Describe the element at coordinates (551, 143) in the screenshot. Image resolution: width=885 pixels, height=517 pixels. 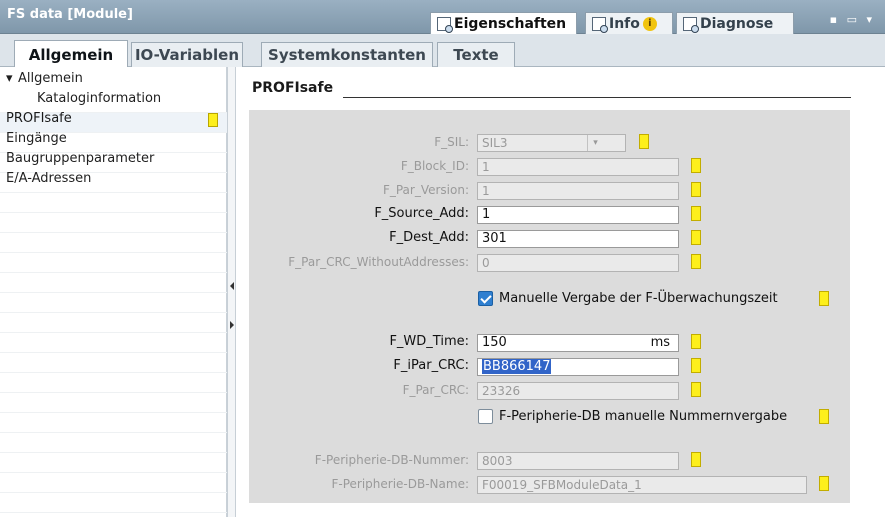
I see `f-sil-dropdown: SIL3 ▾` at that location.